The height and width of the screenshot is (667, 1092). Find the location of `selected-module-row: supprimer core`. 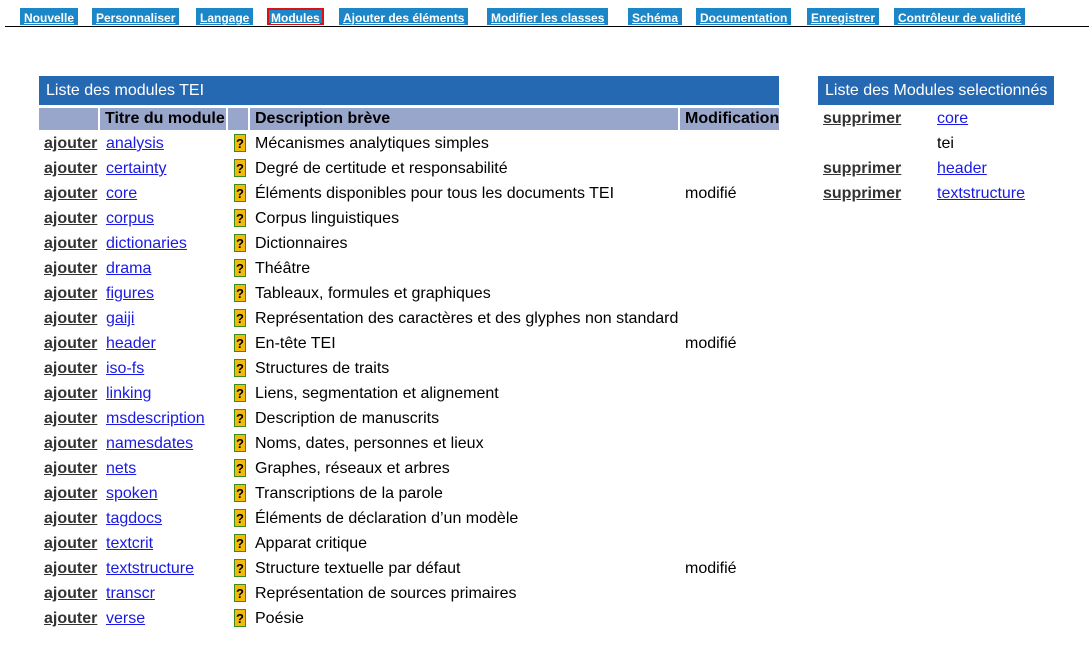

selected-module-row: supprimer core is located at coordinates (936, 119).